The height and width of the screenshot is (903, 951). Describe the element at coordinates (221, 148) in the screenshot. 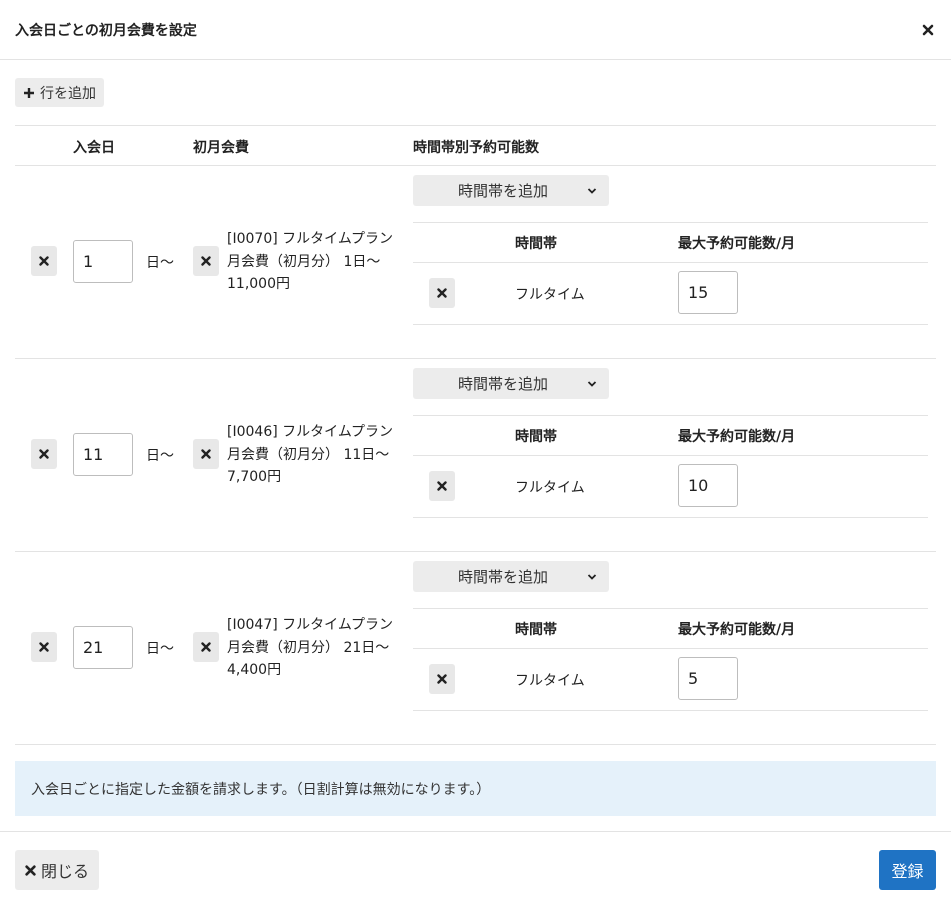

I see `header-first-fee: 初月会費` at that location.